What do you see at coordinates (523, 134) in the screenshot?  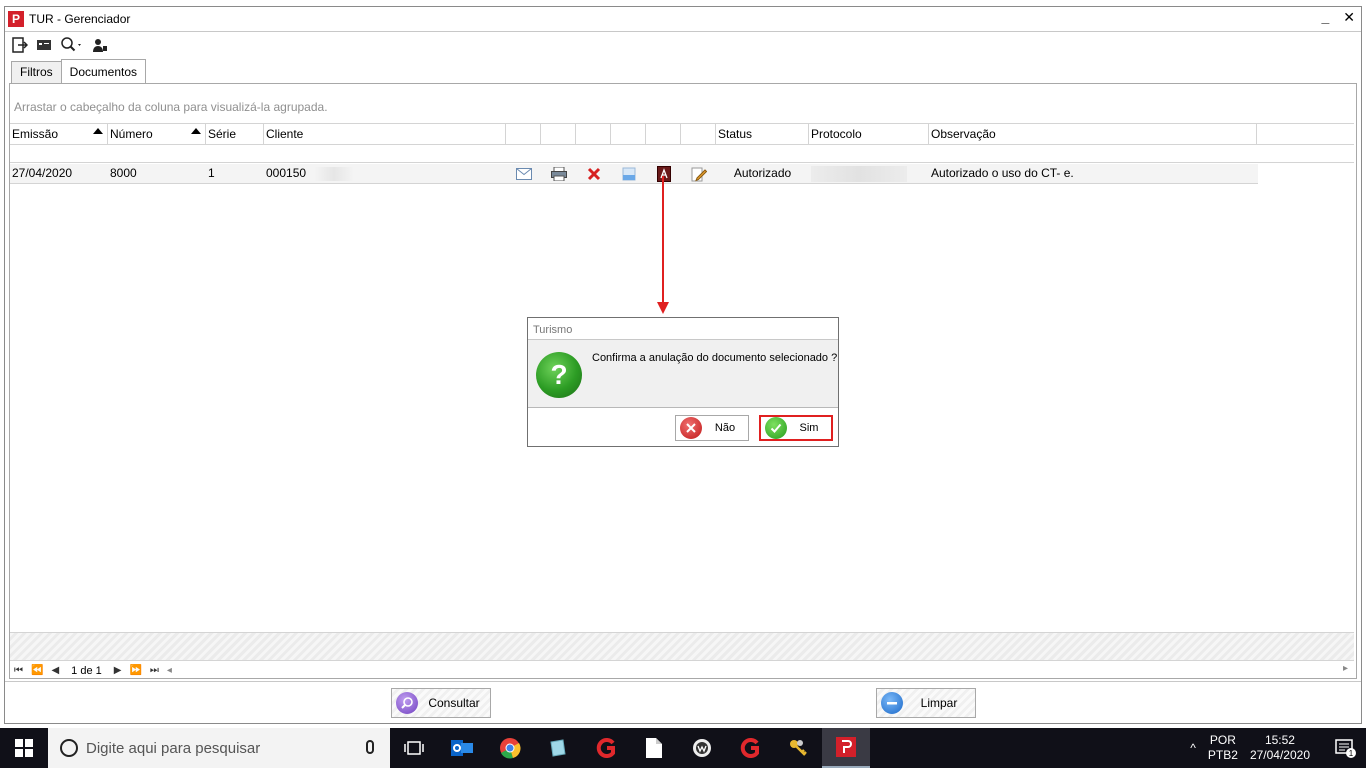 I see `col-email` at bounding box center [523, 134].